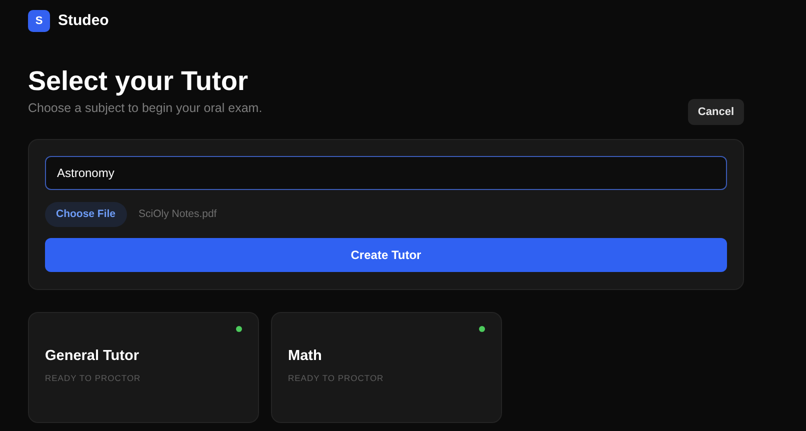  Describe the element at coordinates (143, 368) in the screenshot. I see `tutor-card: General Tutor READY TO PROCTOR` at that location.